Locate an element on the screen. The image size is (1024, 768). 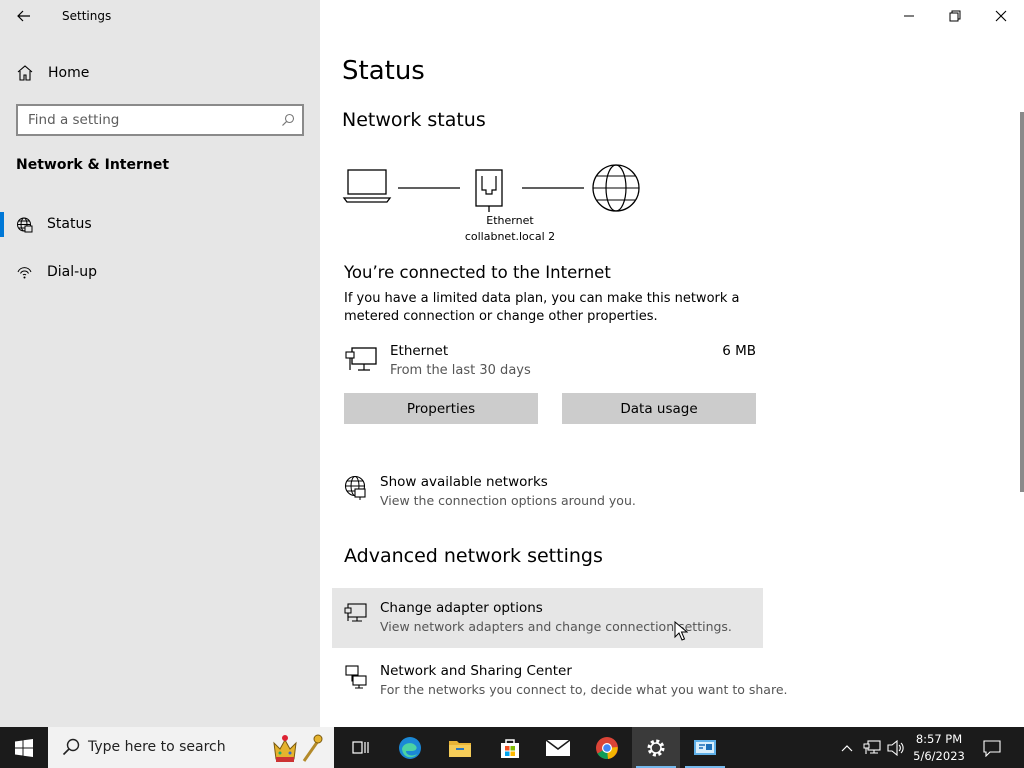
restore-icon is located at coordinates (955, 16).